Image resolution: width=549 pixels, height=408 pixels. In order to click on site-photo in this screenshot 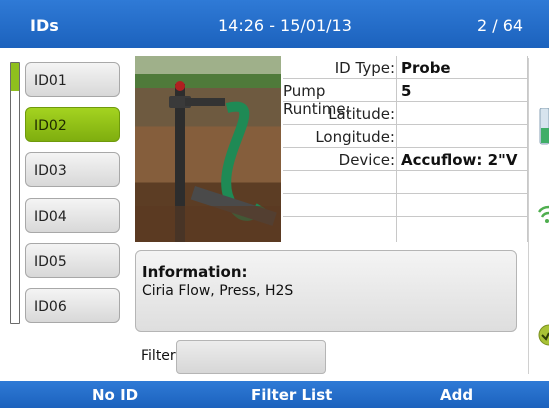, I will do `click(208, 149)`.